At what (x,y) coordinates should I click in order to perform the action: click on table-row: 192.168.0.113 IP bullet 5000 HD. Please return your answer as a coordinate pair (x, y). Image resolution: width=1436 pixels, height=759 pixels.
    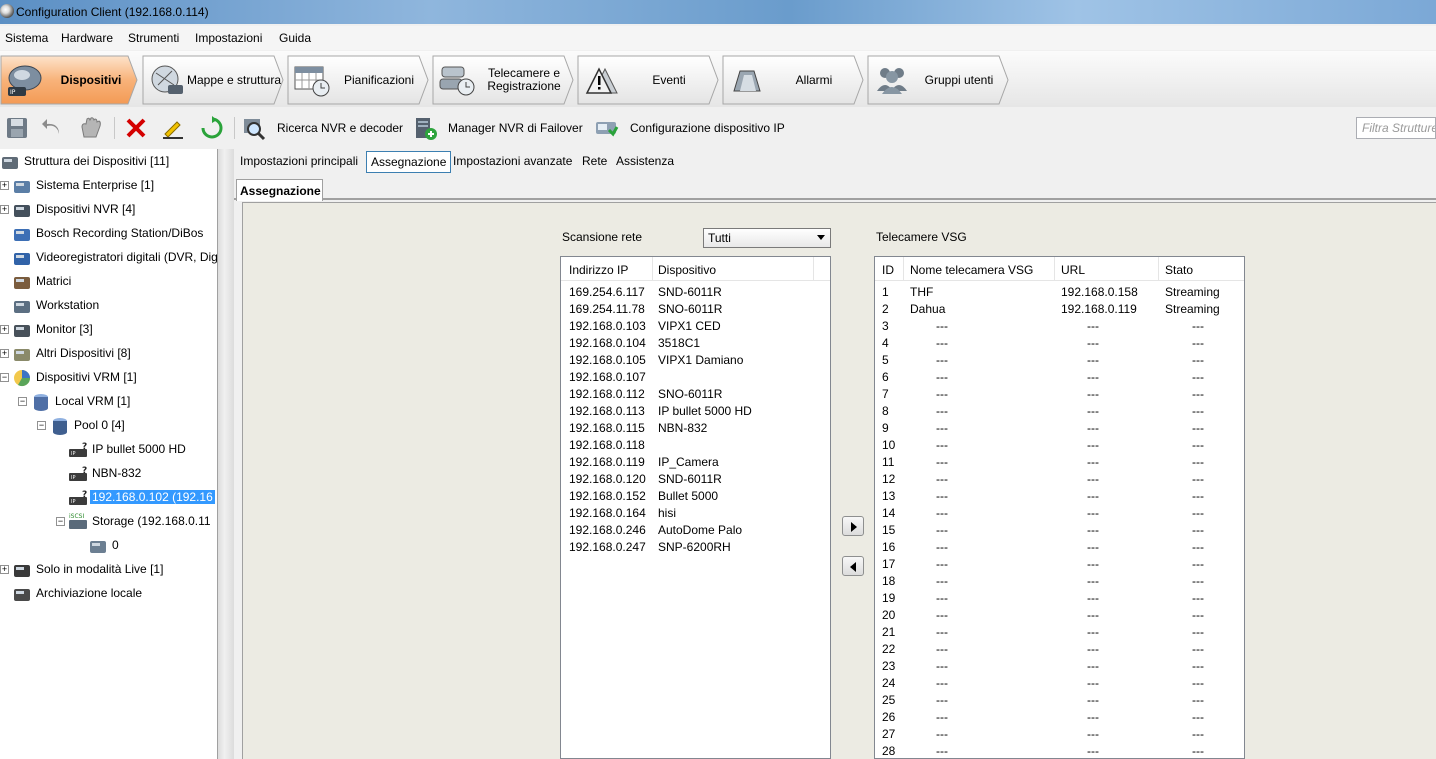
    Looking at the image, I should click on (695, 410).